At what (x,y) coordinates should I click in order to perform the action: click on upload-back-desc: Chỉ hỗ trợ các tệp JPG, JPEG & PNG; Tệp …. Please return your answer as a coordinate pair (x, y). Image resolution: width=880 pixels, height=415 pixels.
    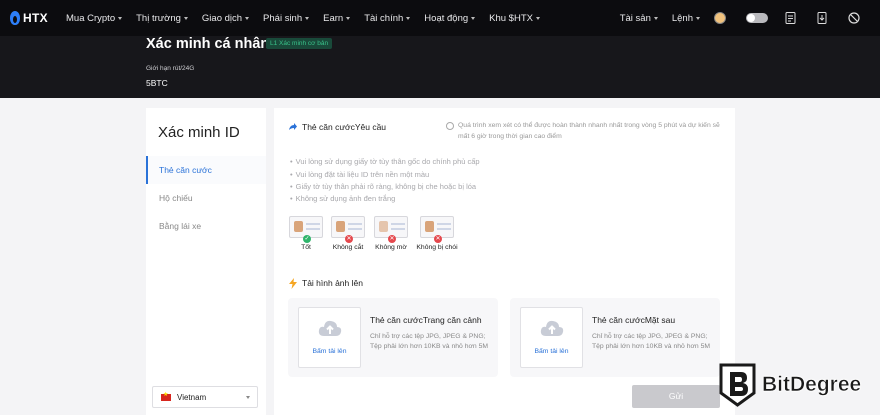
    Looking at the image, I should click on (651, 341).